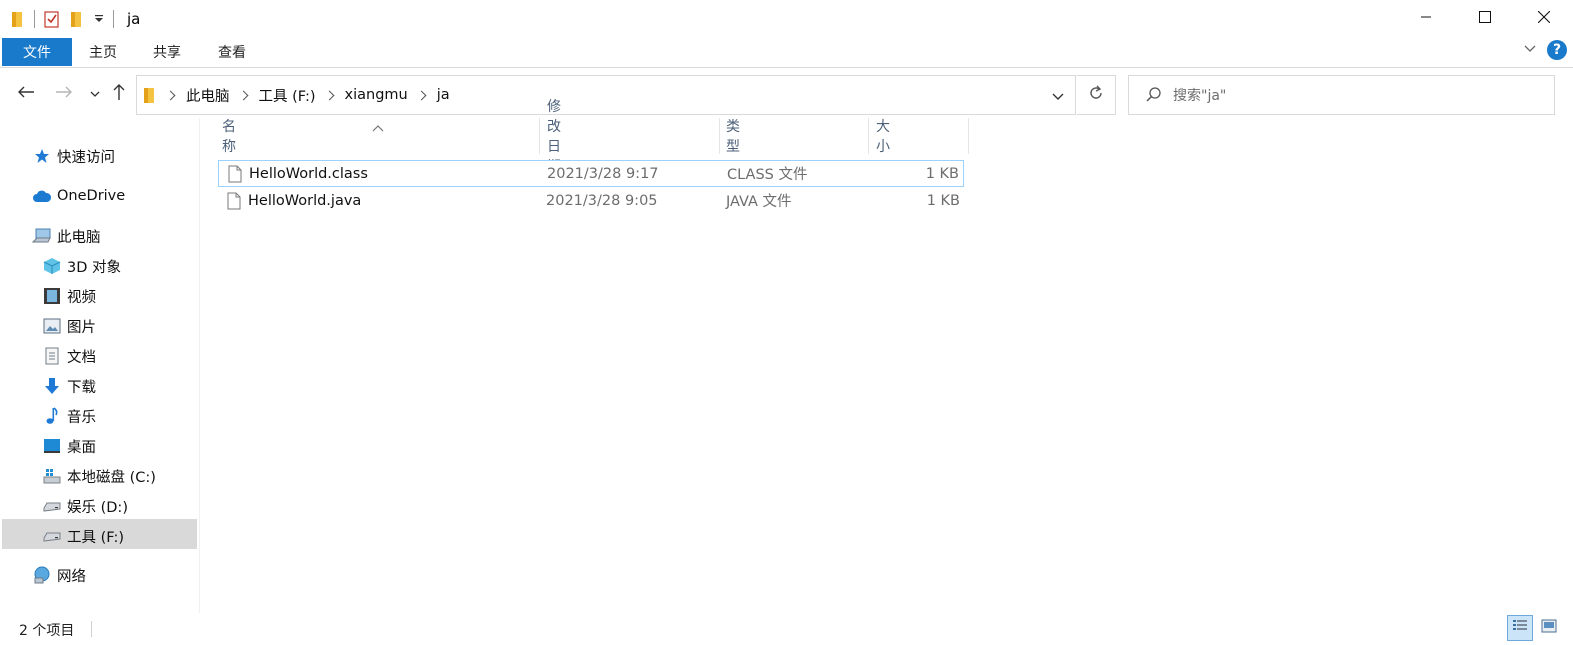 The height and width of the screenshot is (645, 1573). Describe the element at coordinates (81, 417) in the screenshot. I see `sidebar-item-label: 音乐` at that location.